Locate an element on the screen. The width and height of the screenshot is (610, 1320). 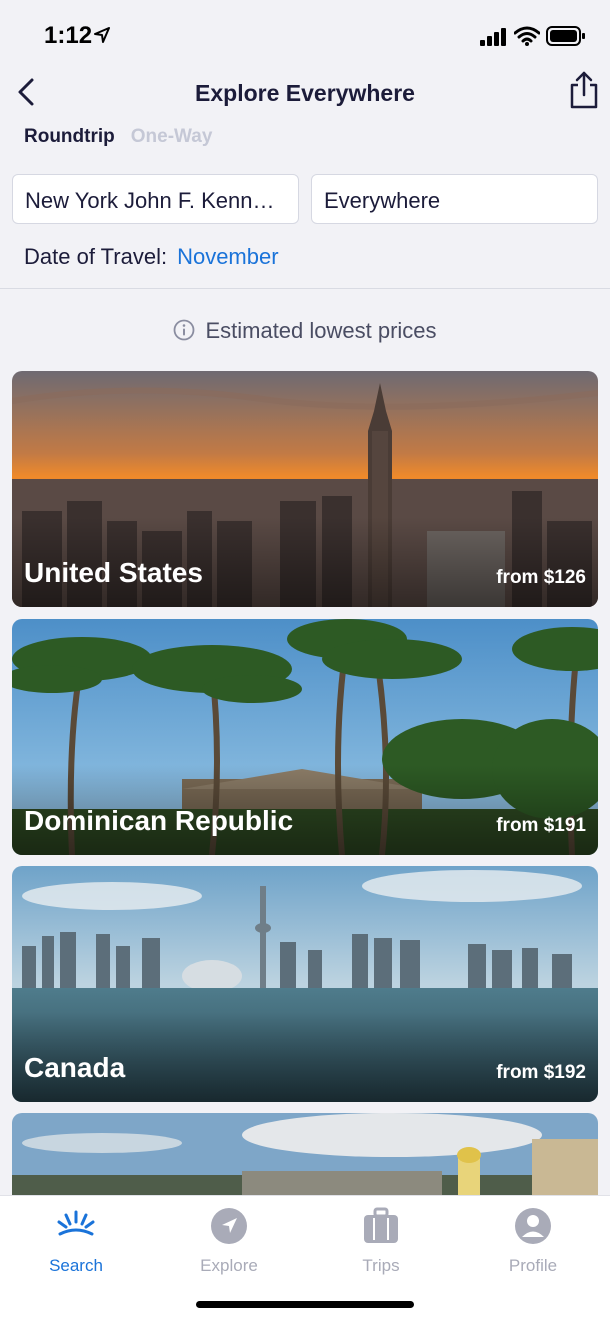
tab-profile: Profile is located at coordinates (533, 1241).